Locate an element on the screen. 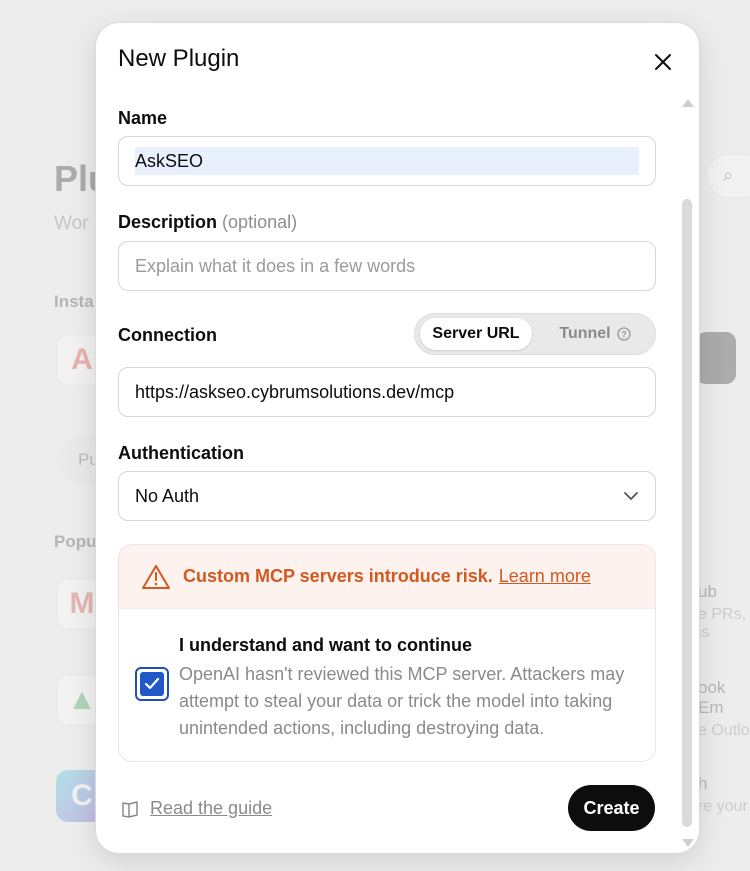 This screenshot has height=871, width=750. checkmark-icon is located at coordinates (152, 684).